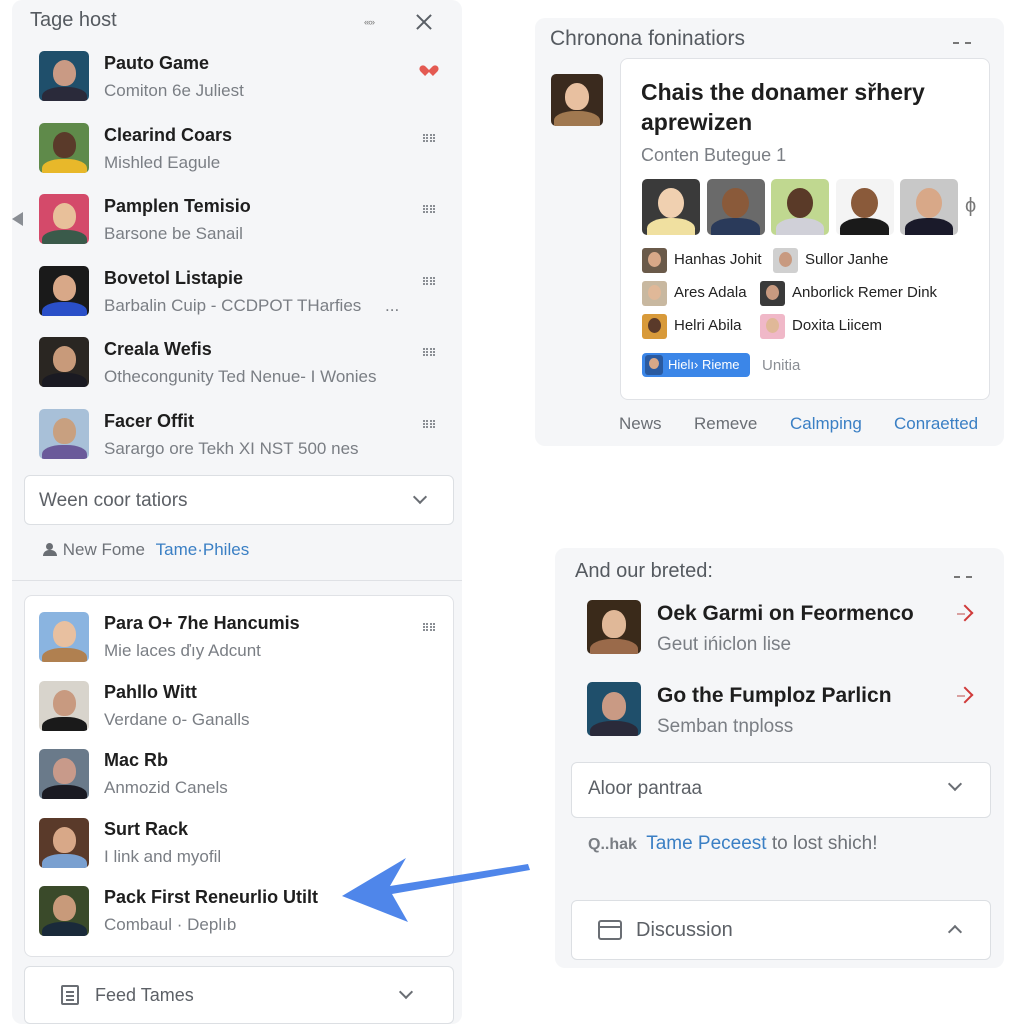  I want to click on chevron-down-icon, so click(420, 497).